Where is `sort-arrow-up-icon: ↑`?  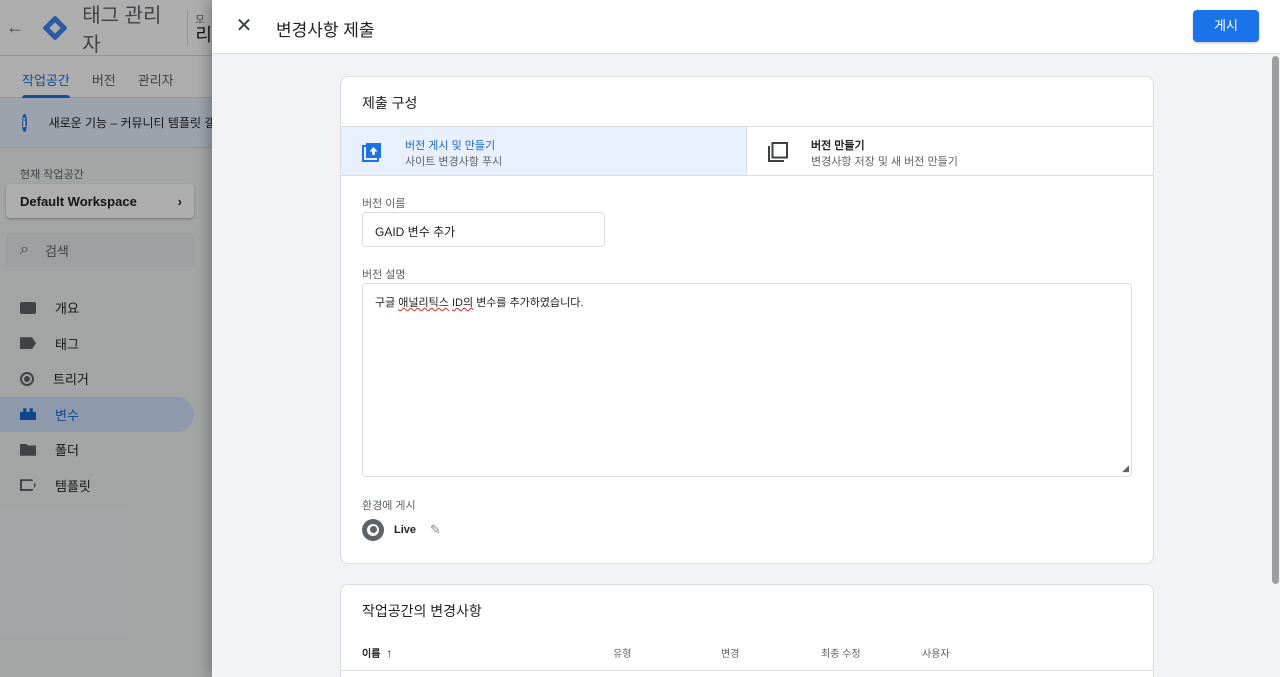
sort-arrow-up-icon: ↑ is located at coordinates (389, 653).